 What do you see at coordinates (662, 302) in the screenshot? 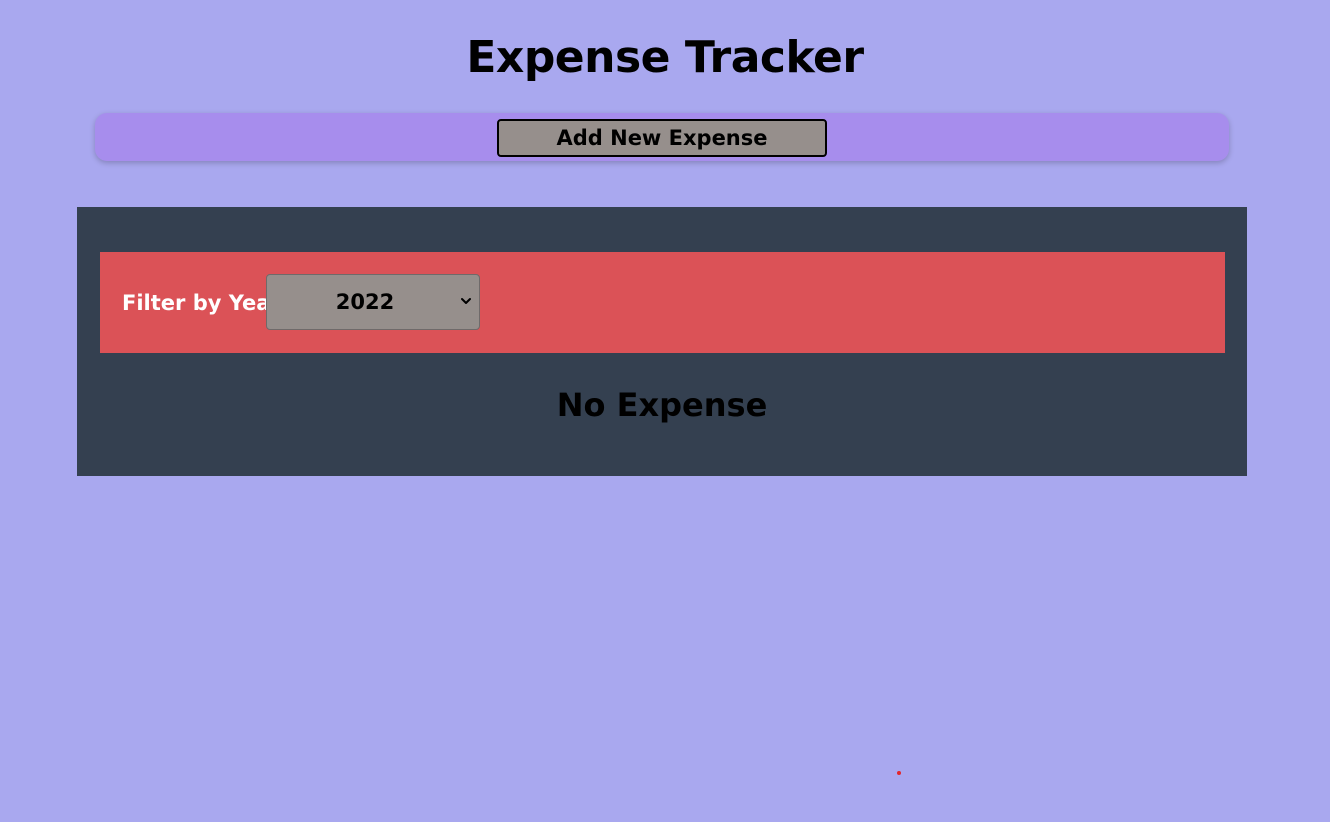
I see `expenses-filter: Filter by Year 2022` at bounding box center [662, 302].